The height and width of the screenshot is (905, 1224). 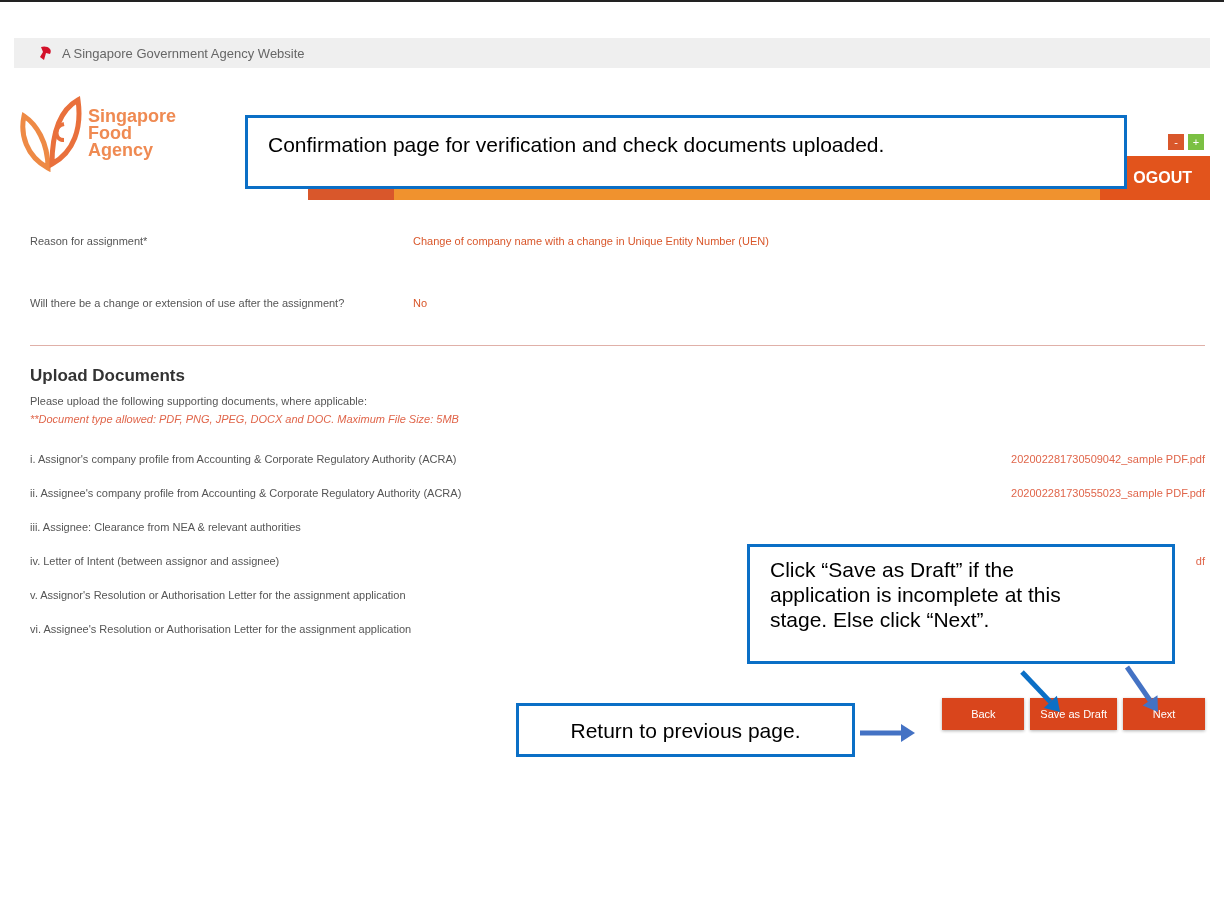 What do you see at coordinates (1196, 142) in the screenshot?
I see `increase-font-button: +` at bounding box center [1196, 142].